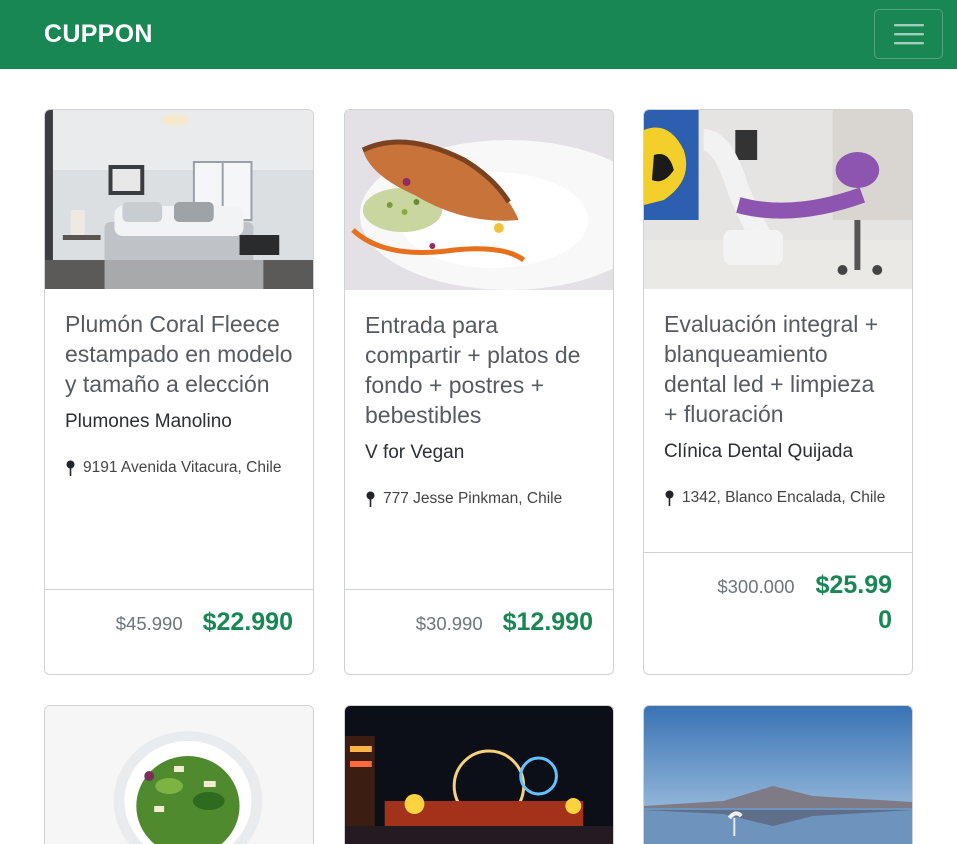 This screenshot has width=957, height=844. I want to click on hamburger-menu-icon, so click(908, 34).